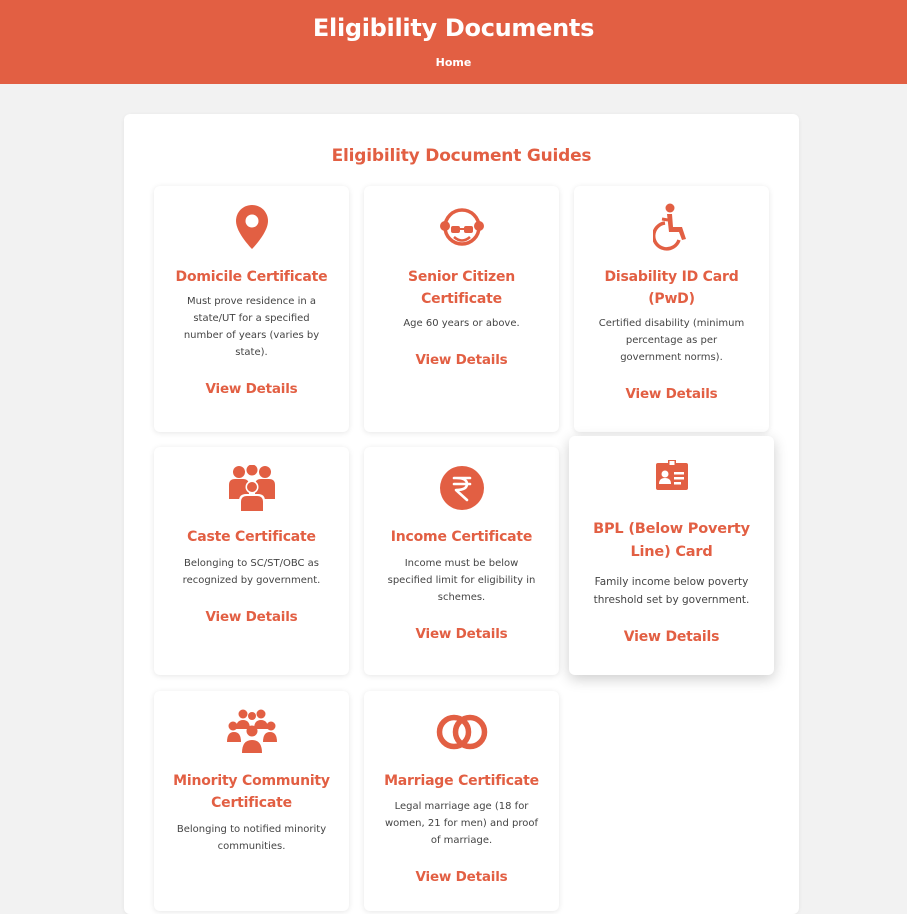 The width and height of the screenshot is (907, 914). I want to click on card-title: Disability ID Card (PwD), so click(671, 288).